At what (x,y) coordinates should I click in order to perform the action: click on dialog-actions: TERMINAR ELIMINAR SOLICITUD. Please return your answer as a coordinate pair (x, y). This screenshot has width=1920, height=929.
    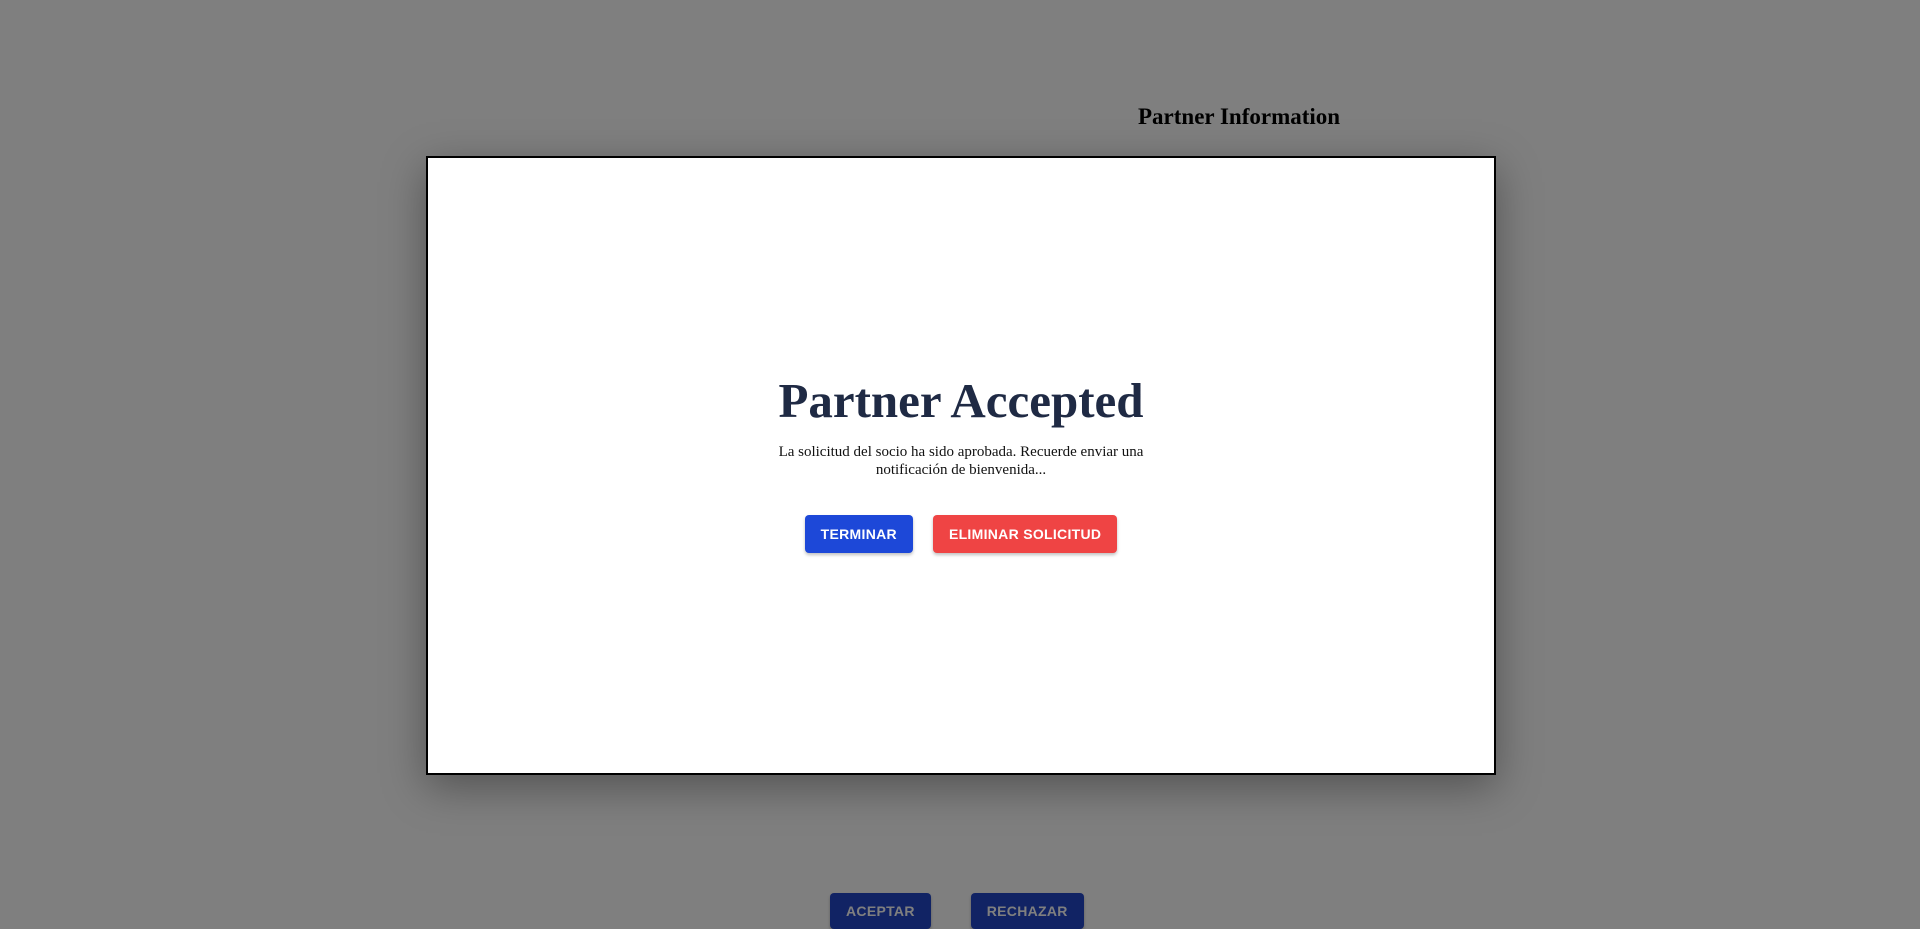
    Looking at the image, I should click on (961, 534).